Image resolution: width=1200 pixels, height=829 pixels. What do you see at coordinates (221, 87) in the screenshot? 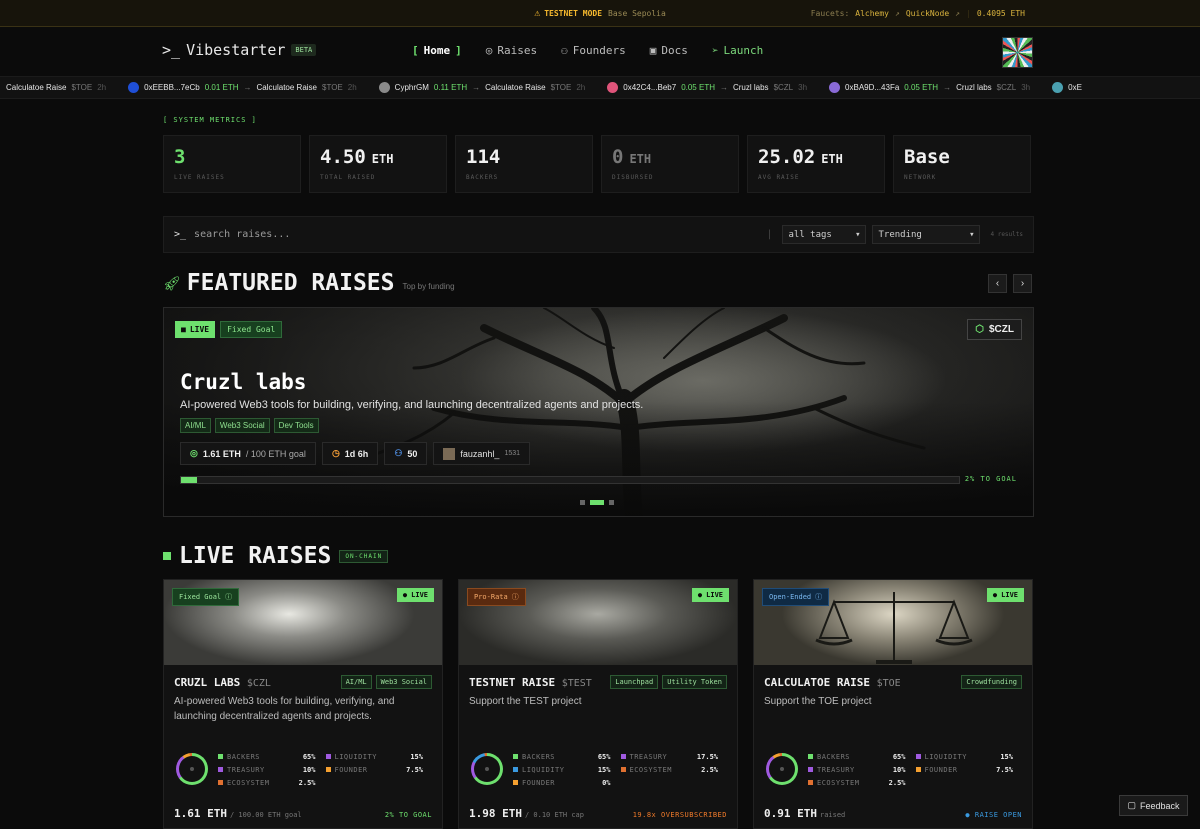
I see `ticker-amount: 0.01 ETH` at bounding box center [221, 87].